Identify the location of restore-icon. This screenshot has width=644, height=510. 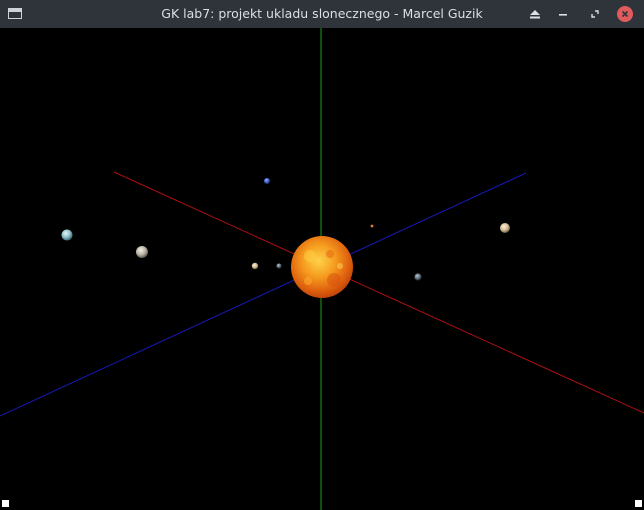
(595, 14).